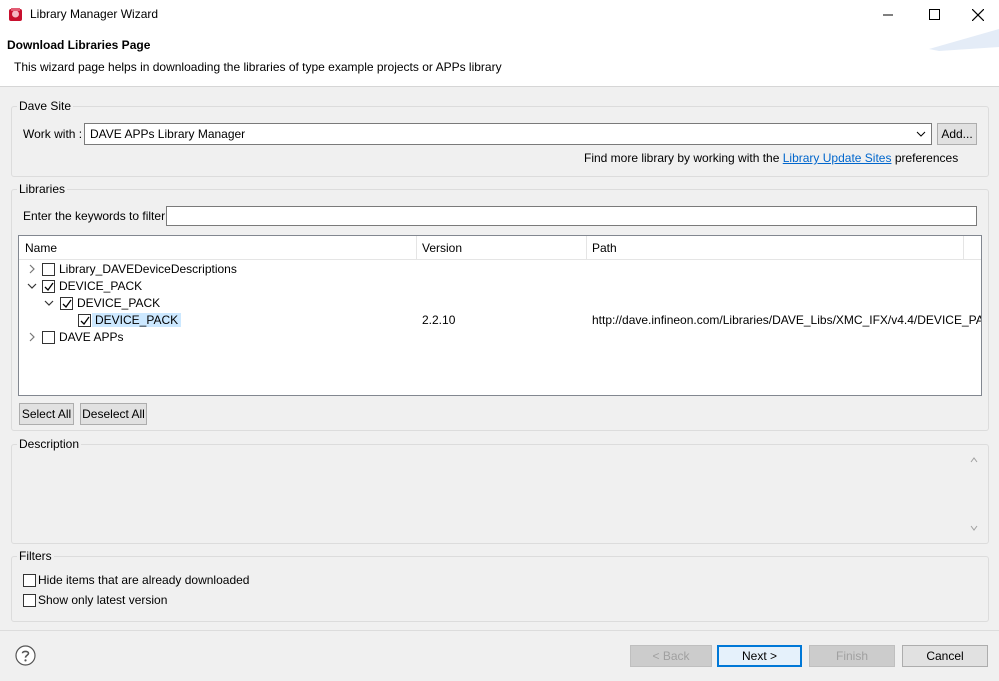  Describe the element at coordinates (964, 40) in the screenshot. I see `banner-decoration` at that location.